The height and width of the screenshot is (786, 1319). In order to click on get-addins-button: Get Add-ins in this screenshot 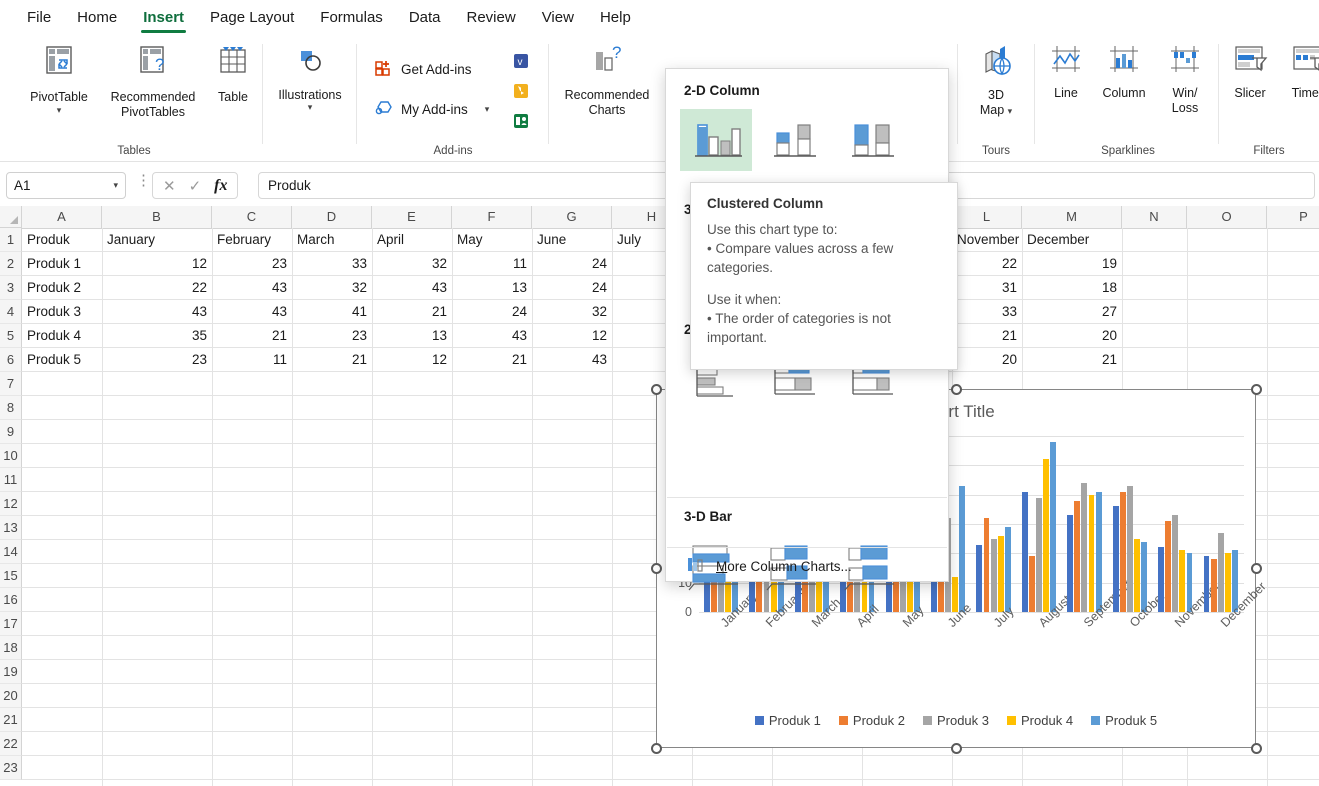, I will do `click(423, 69)`.